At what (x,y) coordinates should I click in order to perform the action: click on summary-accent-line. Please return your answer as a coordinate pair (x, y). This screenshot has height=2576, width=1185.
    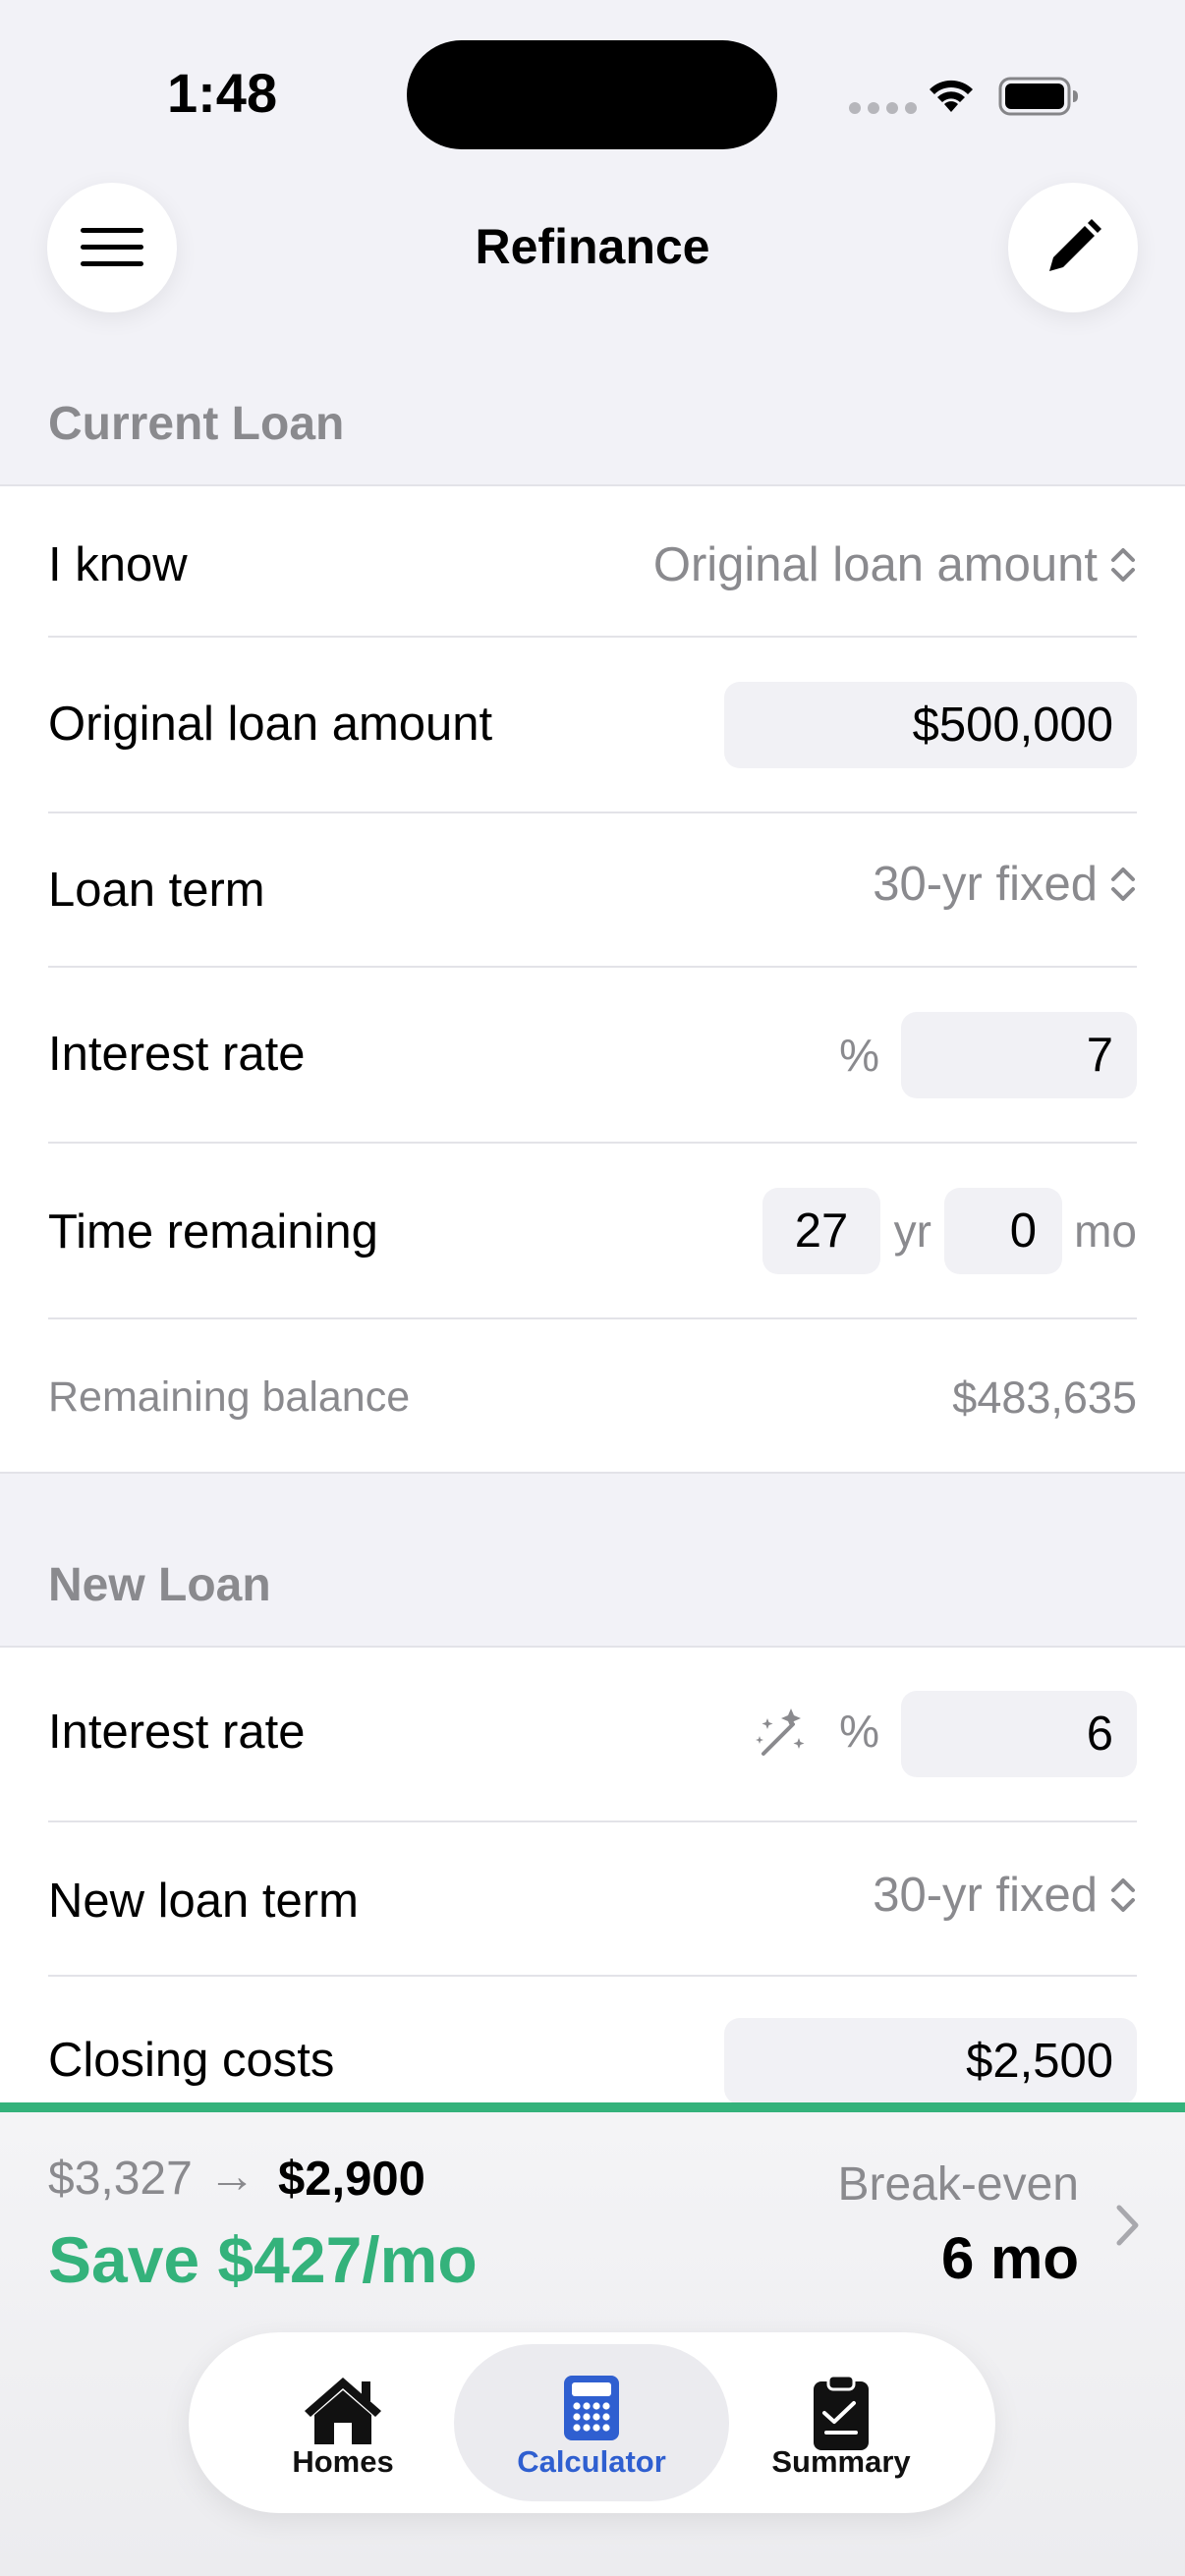
    Looking at the image, I should click on (592, 2107).